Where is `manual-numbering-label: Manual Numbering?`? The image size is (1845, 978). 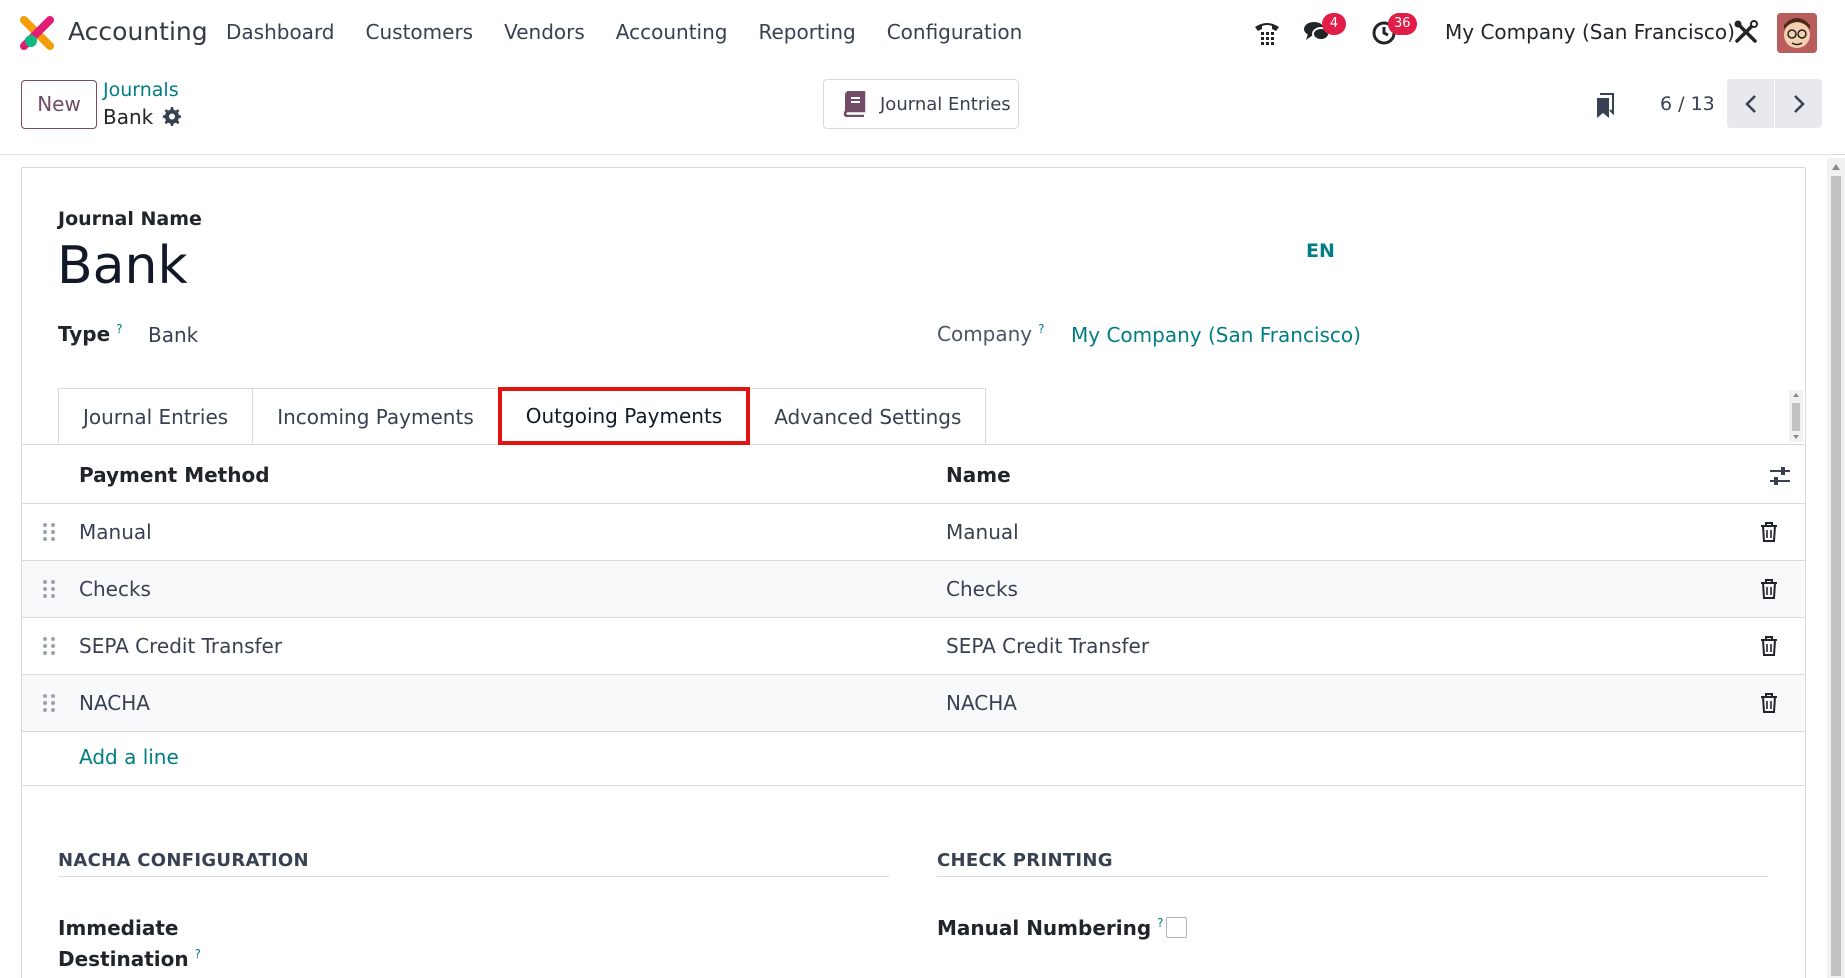 manual-numbering-label: Manual Numbering? is located at coordinates (1050, 928).